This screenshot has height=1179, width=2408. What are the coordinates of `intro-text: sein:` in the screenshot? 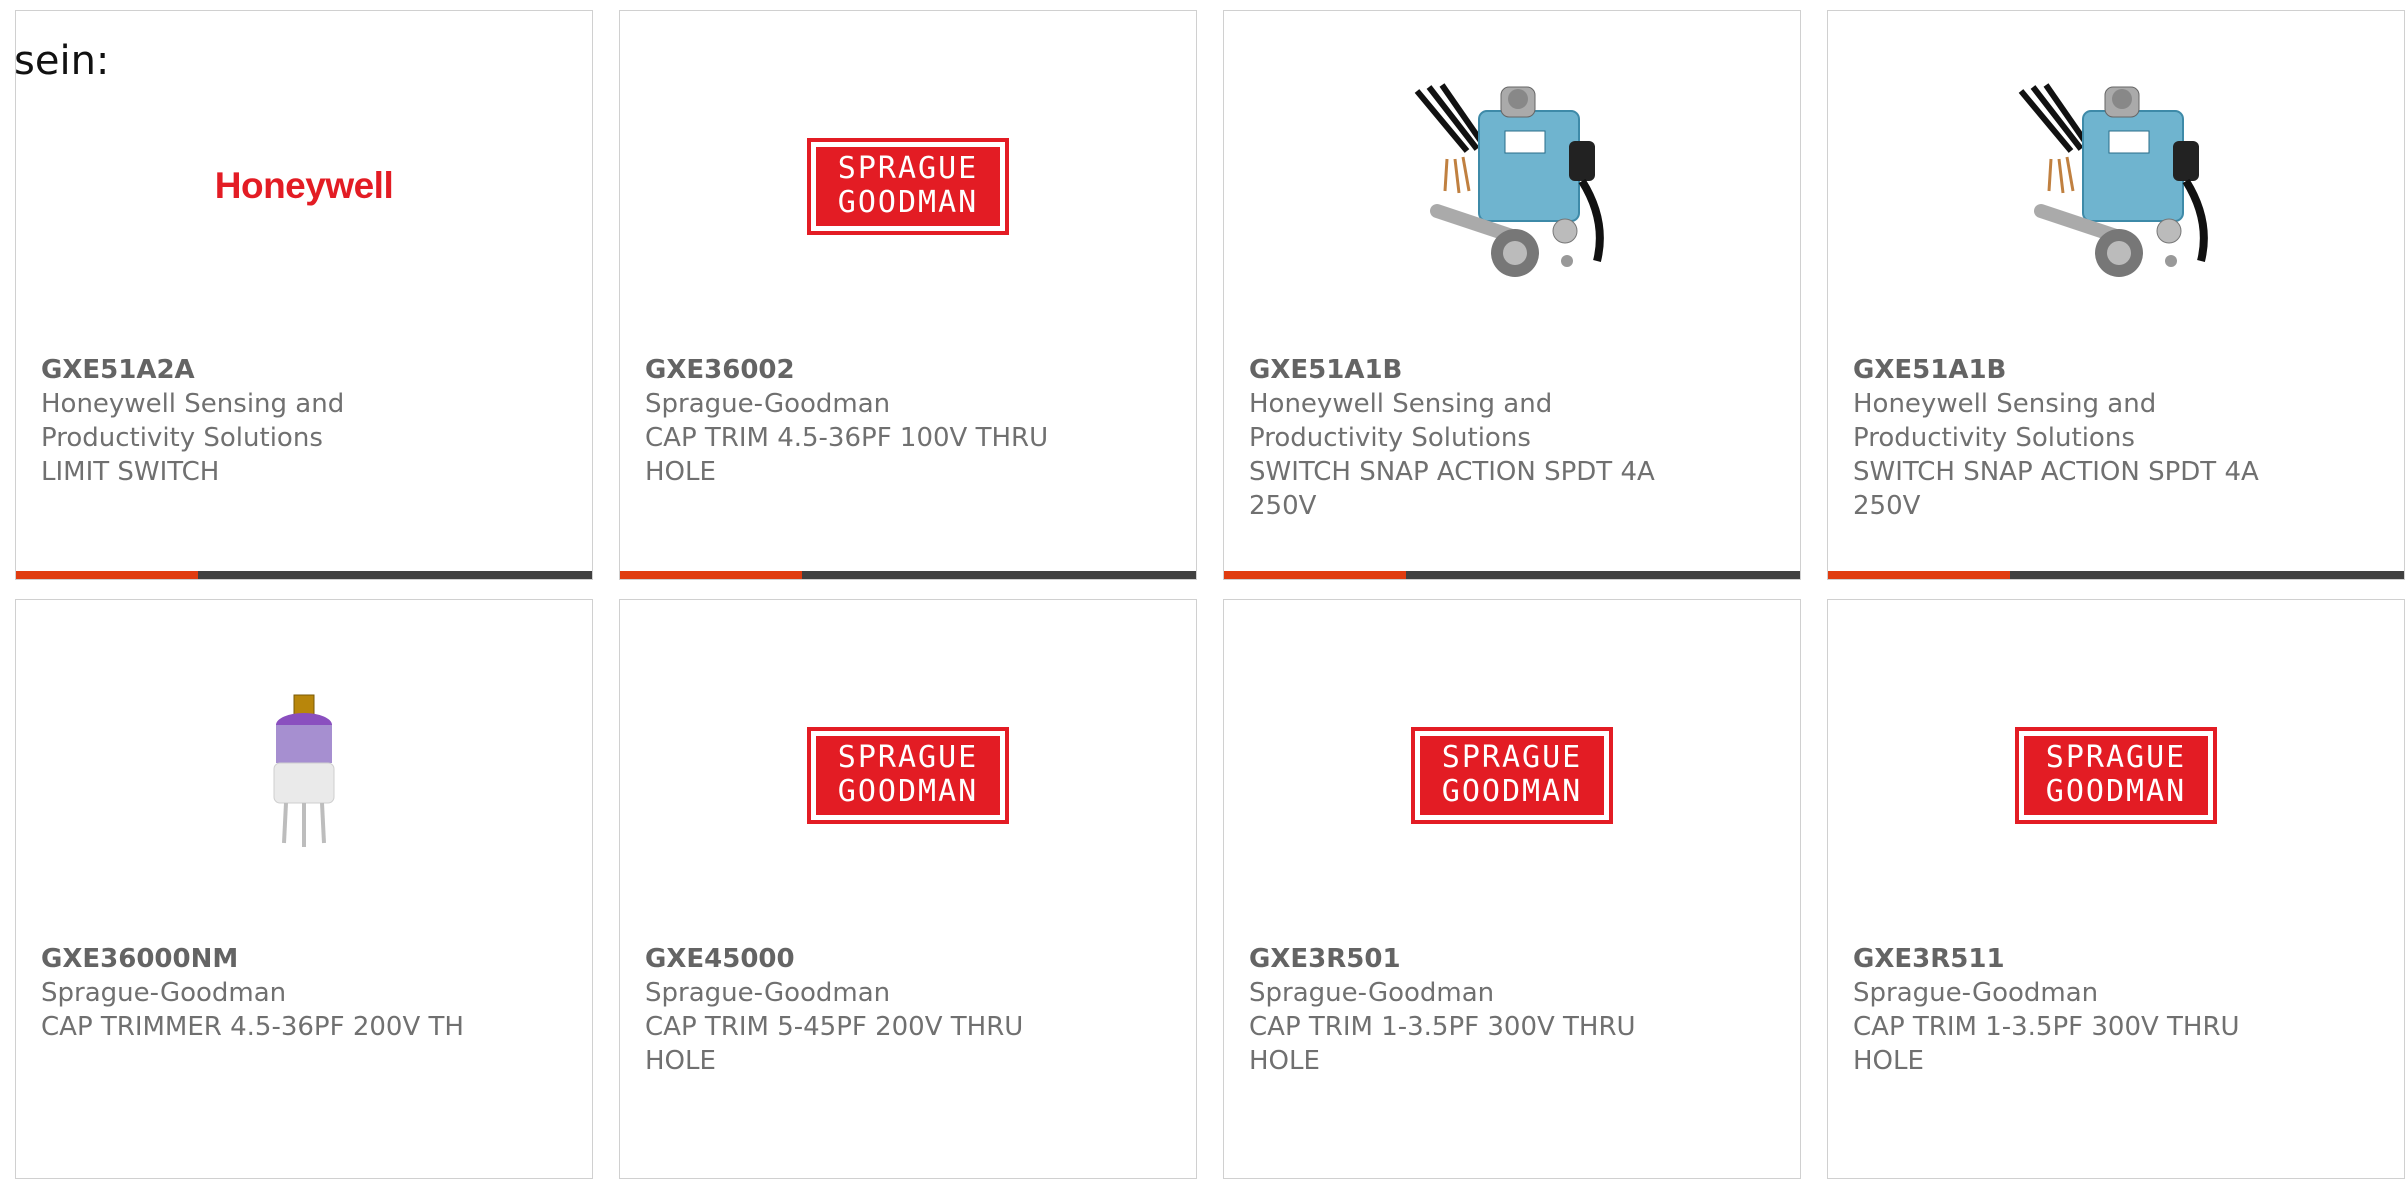 It's located at (62, 61).